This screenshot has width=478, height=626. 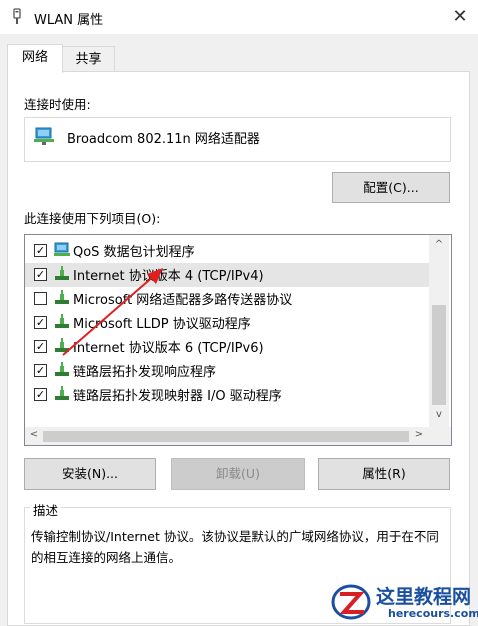 What do you see at coordinates (439, 246) in the screenshot?
I see `scroll-up-icon: ^` at bounding box center [439, 246].